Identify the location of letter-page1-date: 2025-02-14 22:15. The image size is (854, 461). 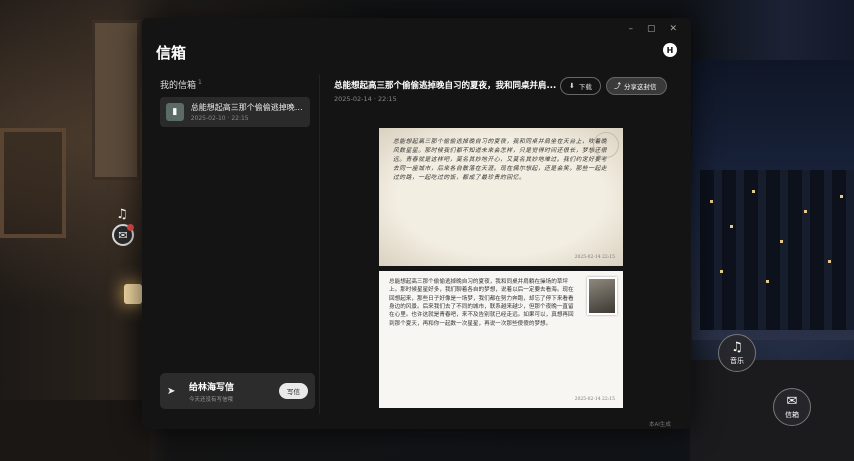
(594, 257).